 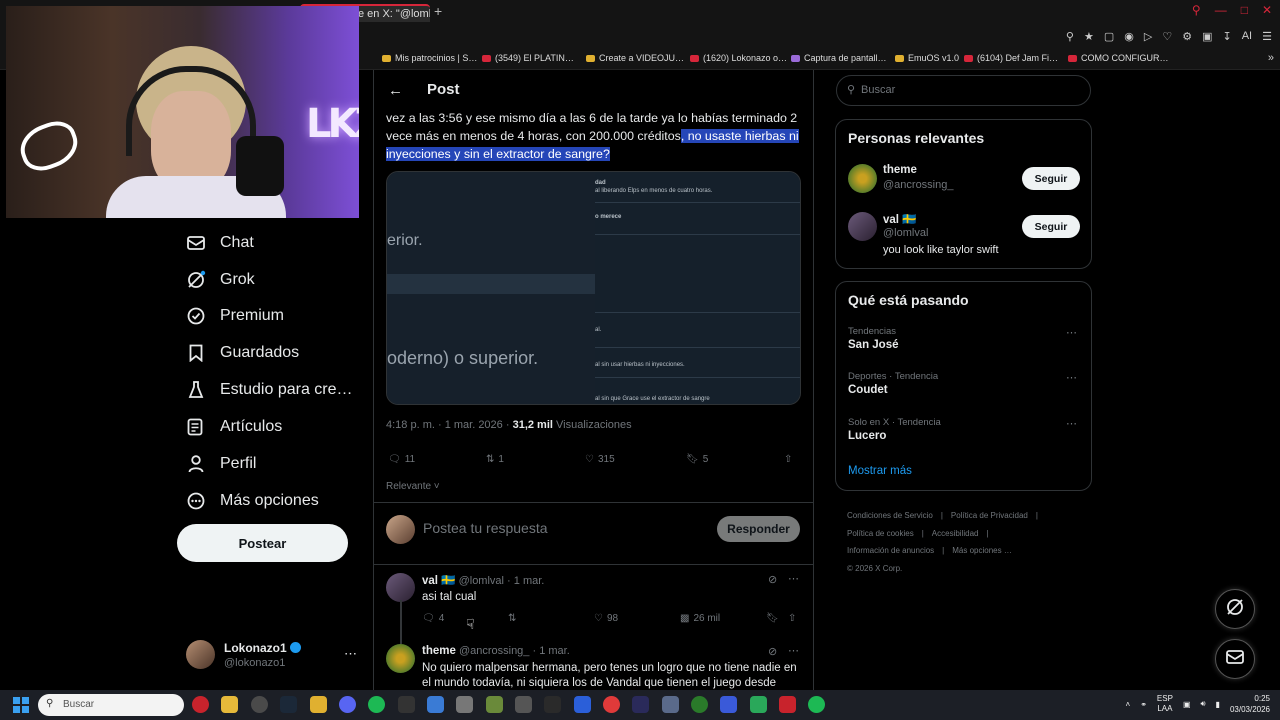 What do you see at coordinates (220, 280) in the screenshot?
I see `nav-item-grok: Grok` at bounding box center [220, 280].